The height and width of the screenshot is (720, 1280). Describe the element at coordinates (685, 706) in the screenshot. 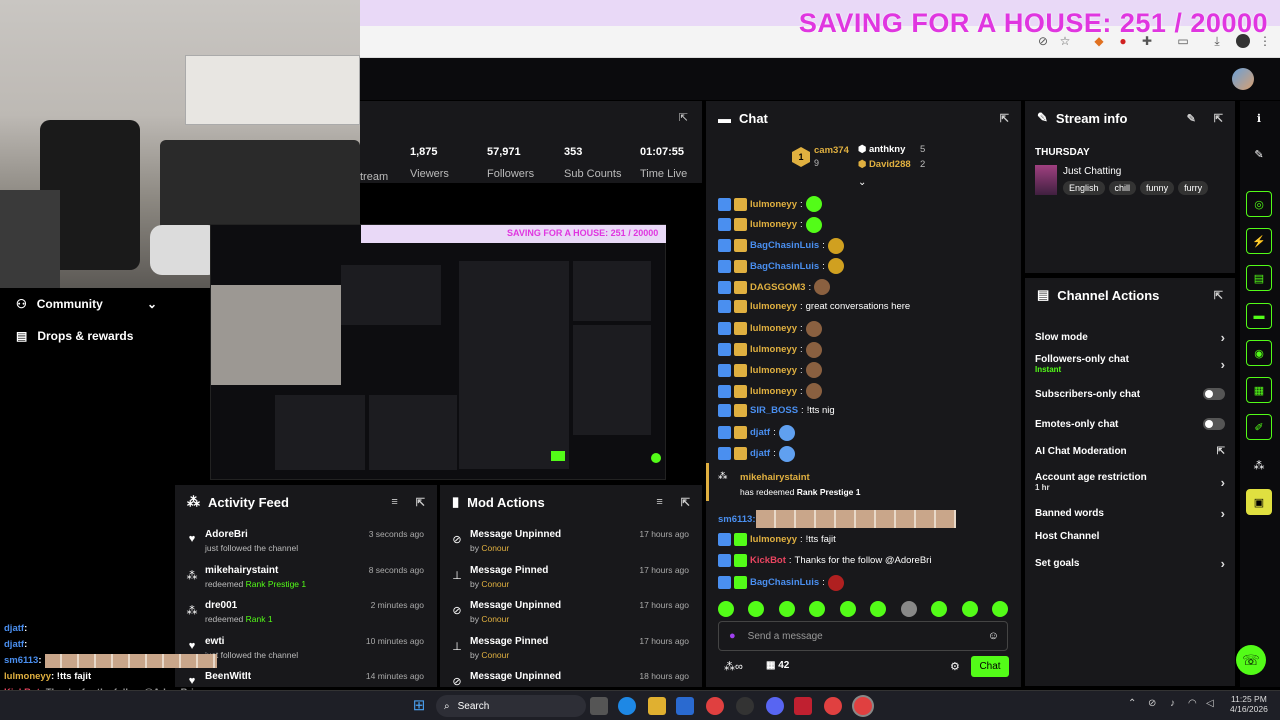

I see `store-icon` at that location.